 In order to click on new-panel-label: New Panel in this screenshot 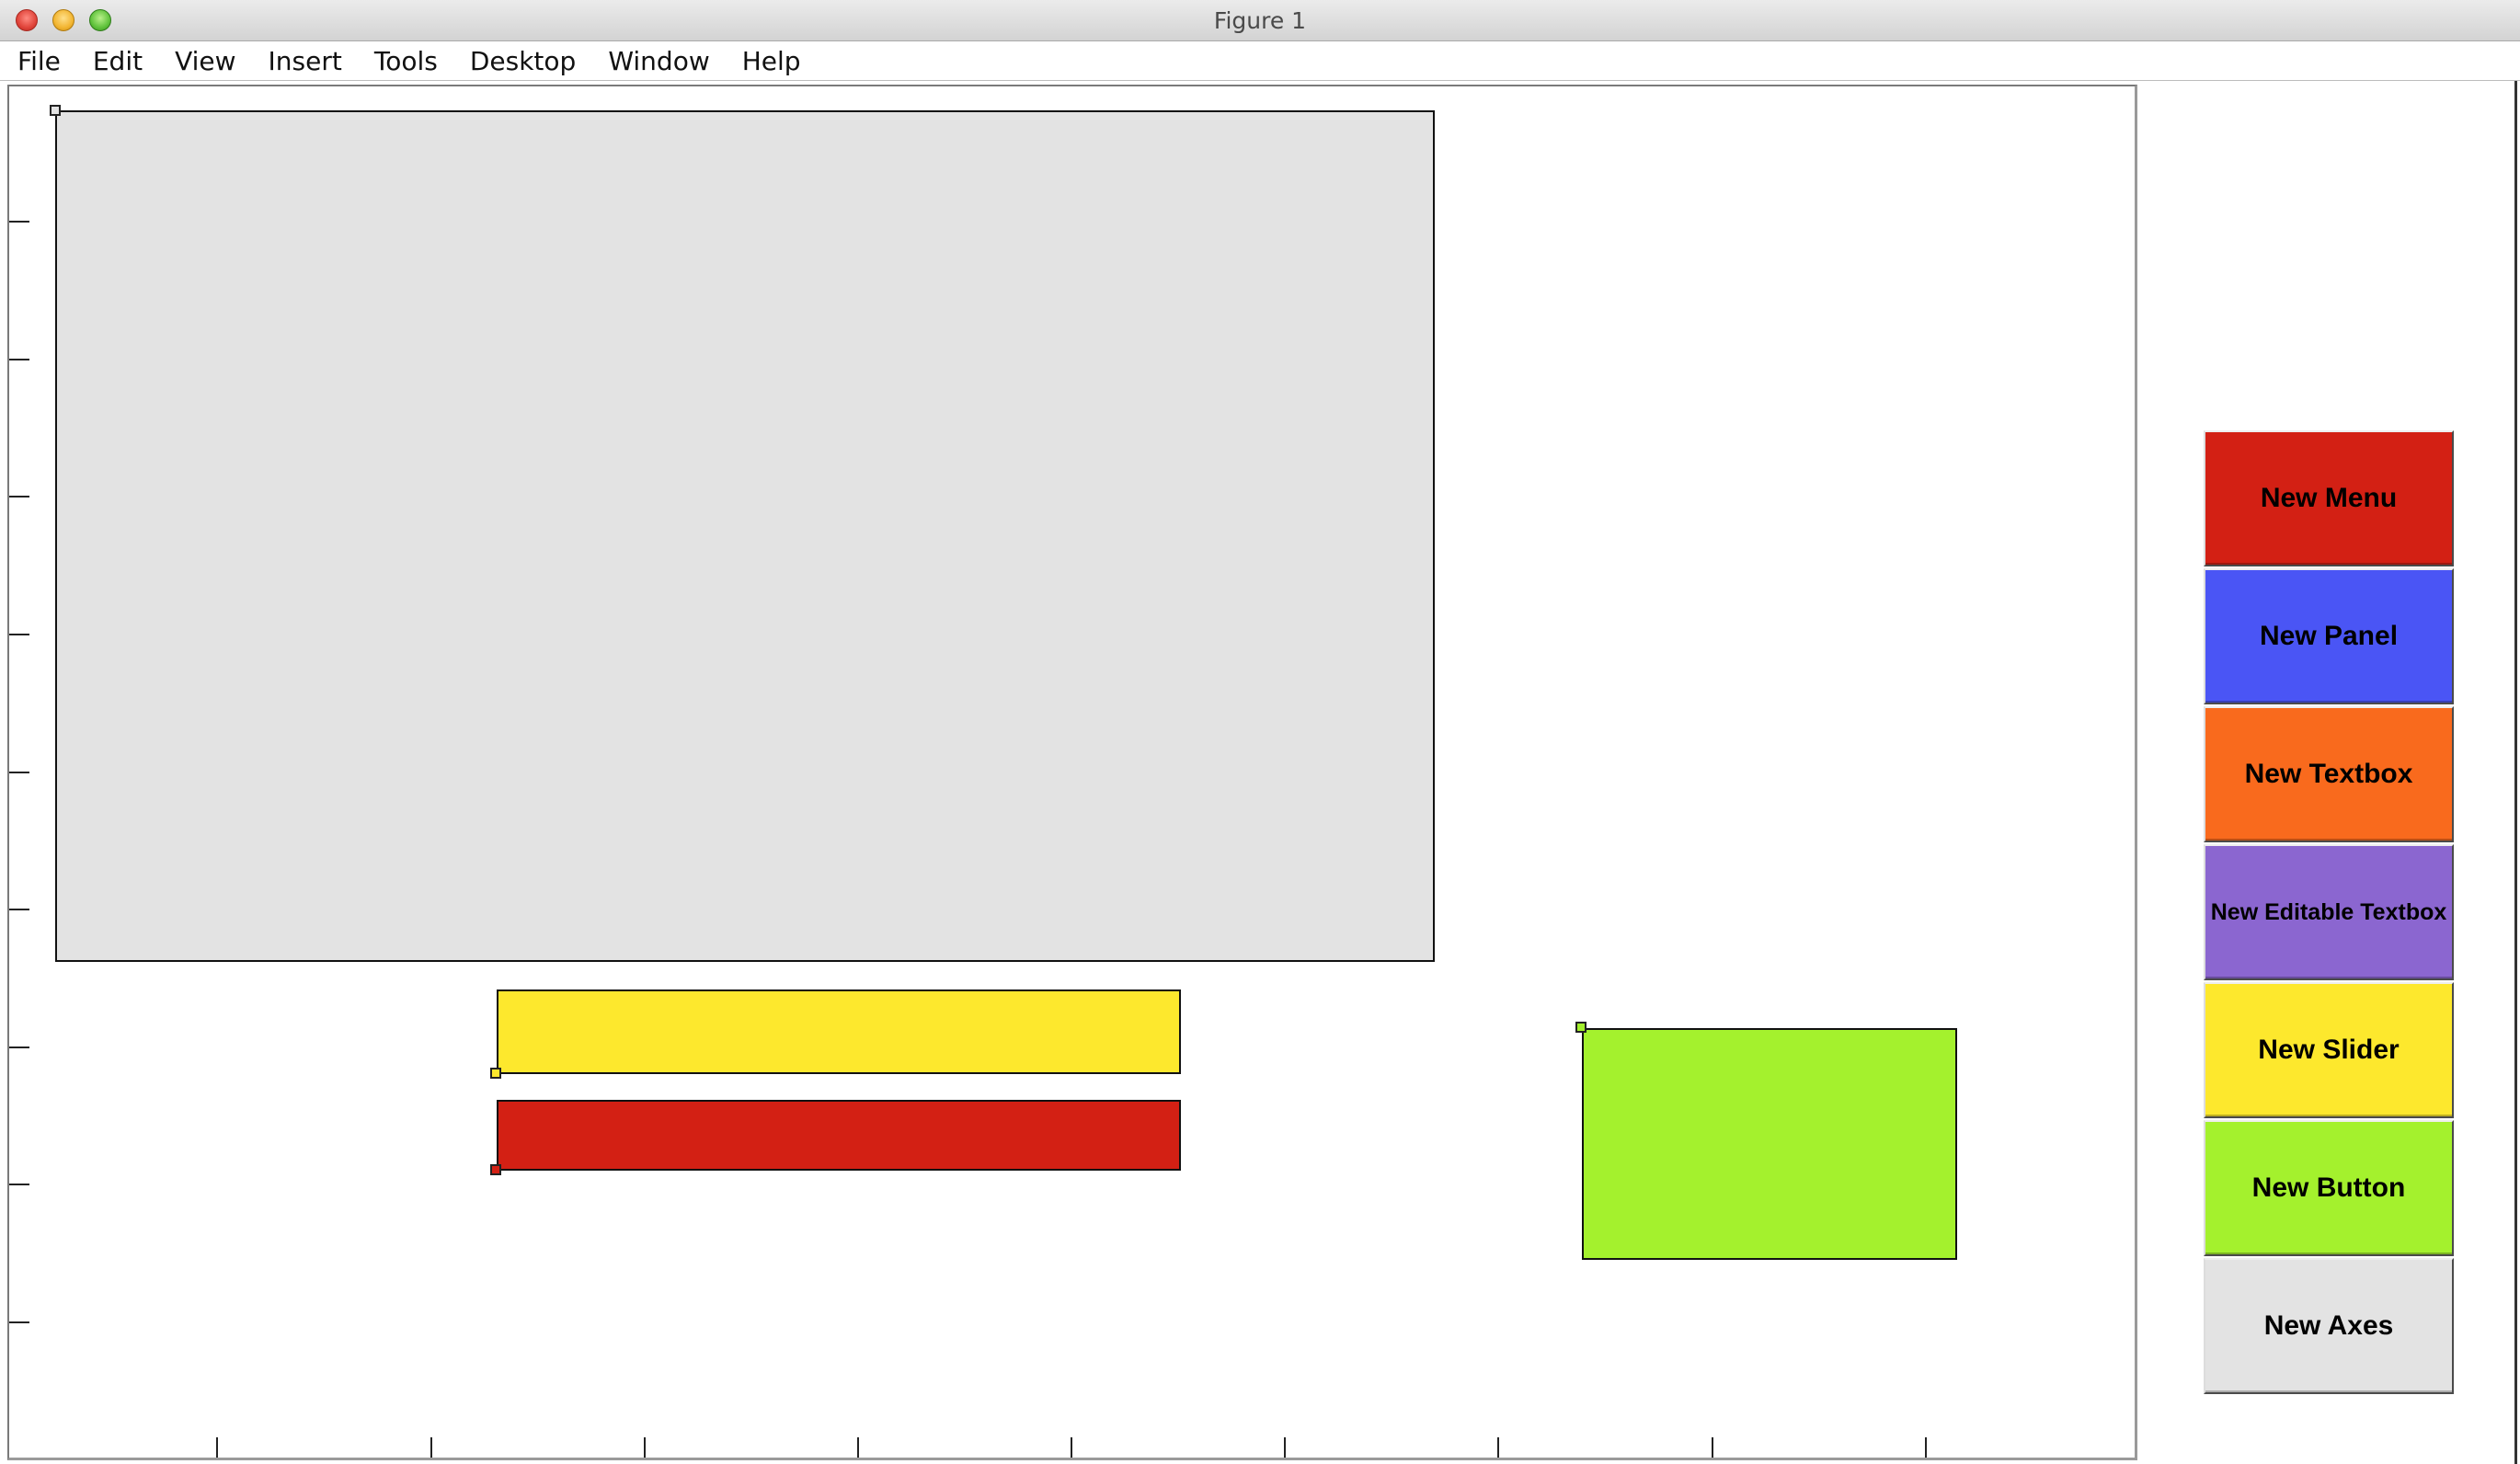, I will do `click(2329, 636)`.